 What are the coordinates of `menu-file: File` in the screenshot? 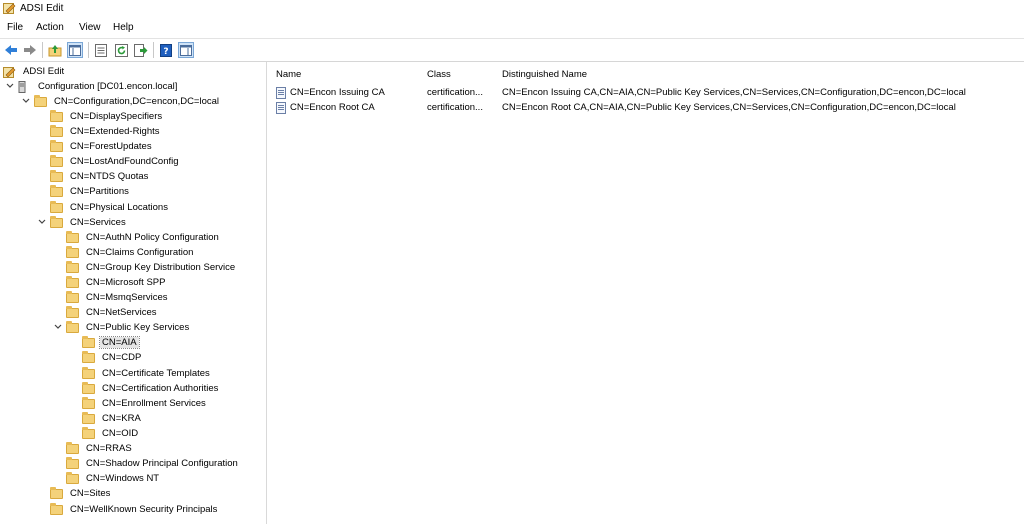 It's located at (15, 27).